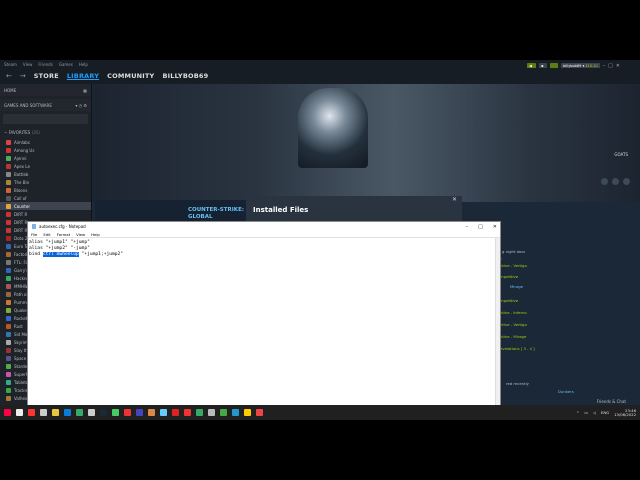 The image size is (640, 480). I want to click on sidebar-game-item: Counter, so click(45, 206).